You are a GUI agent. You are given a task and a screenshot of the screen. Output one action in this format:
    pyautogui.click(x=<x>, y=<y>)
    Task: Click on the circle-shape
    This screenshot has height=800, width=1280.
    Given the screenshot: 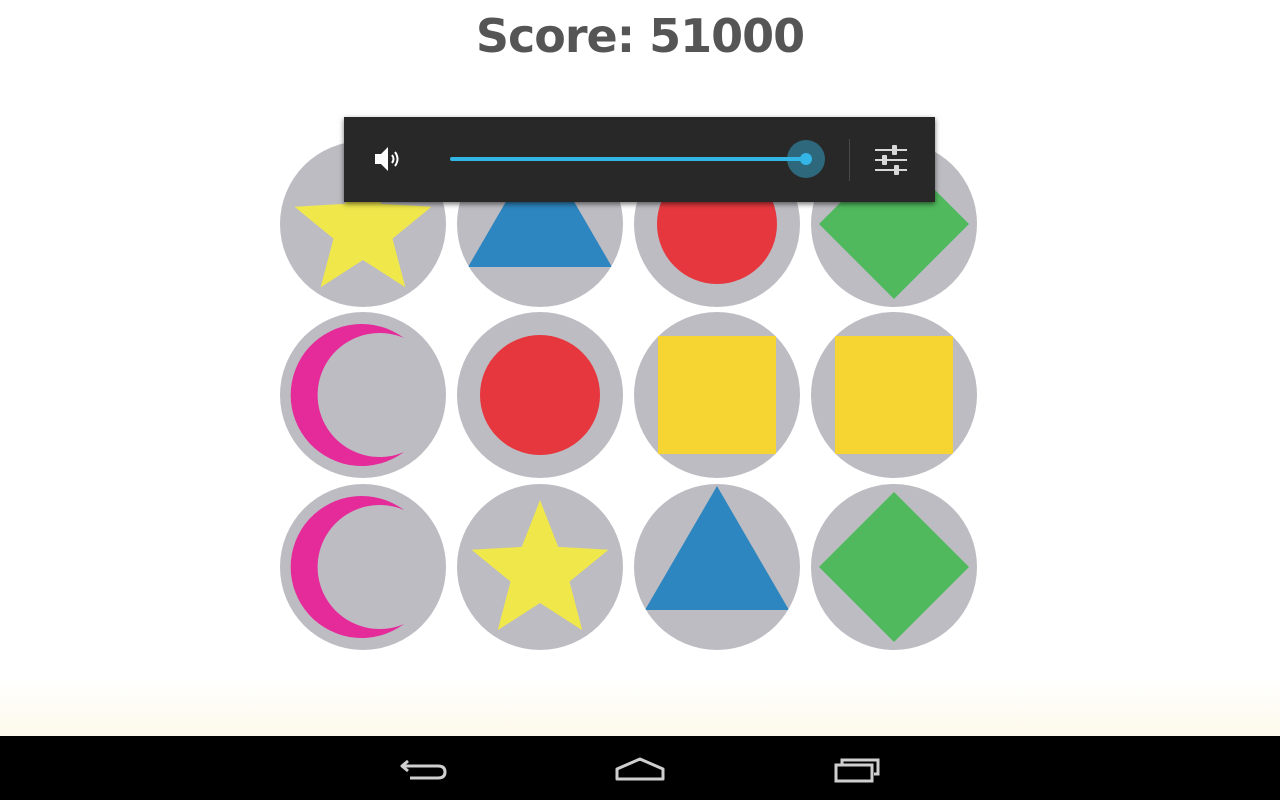 What is the action you would take?
    pyautogui.click(x=540, y=395)
    